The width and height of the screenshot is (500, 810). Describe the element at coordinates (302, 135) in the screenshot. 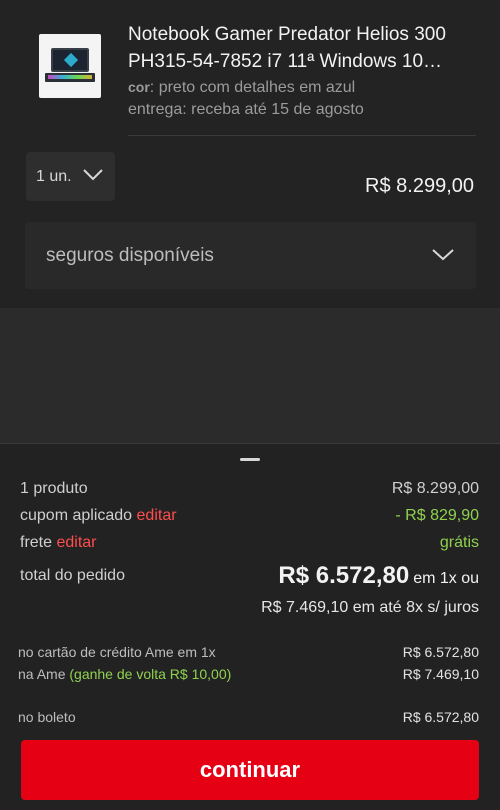

I see `divider` at that location.